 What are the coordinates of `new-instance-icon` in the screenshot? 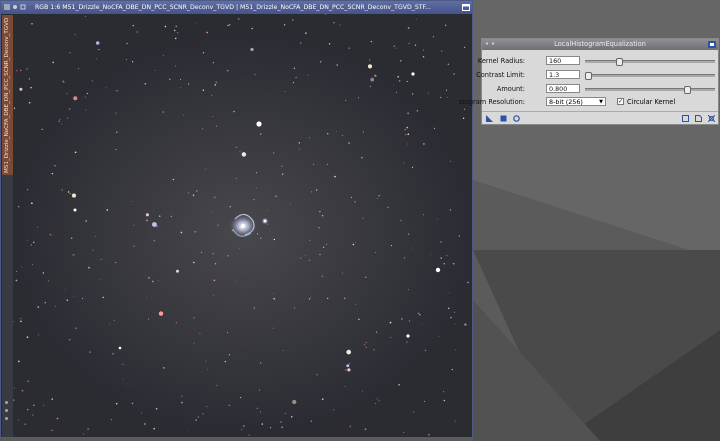 It's located at (489, 118).